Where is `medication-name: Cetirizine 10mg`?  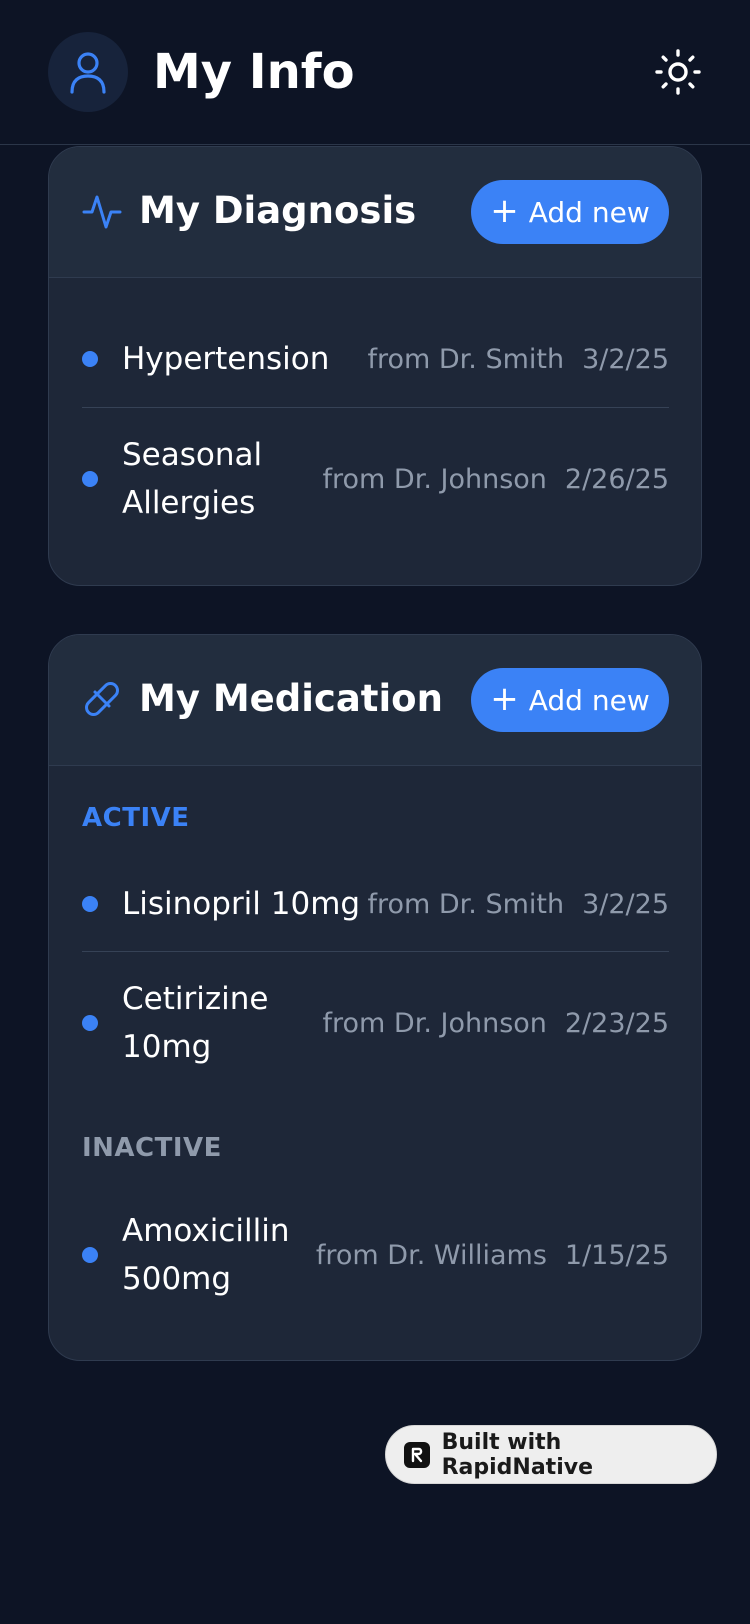 medication-name: Cetirizine 10mg is located at coordinates (195, 1023).